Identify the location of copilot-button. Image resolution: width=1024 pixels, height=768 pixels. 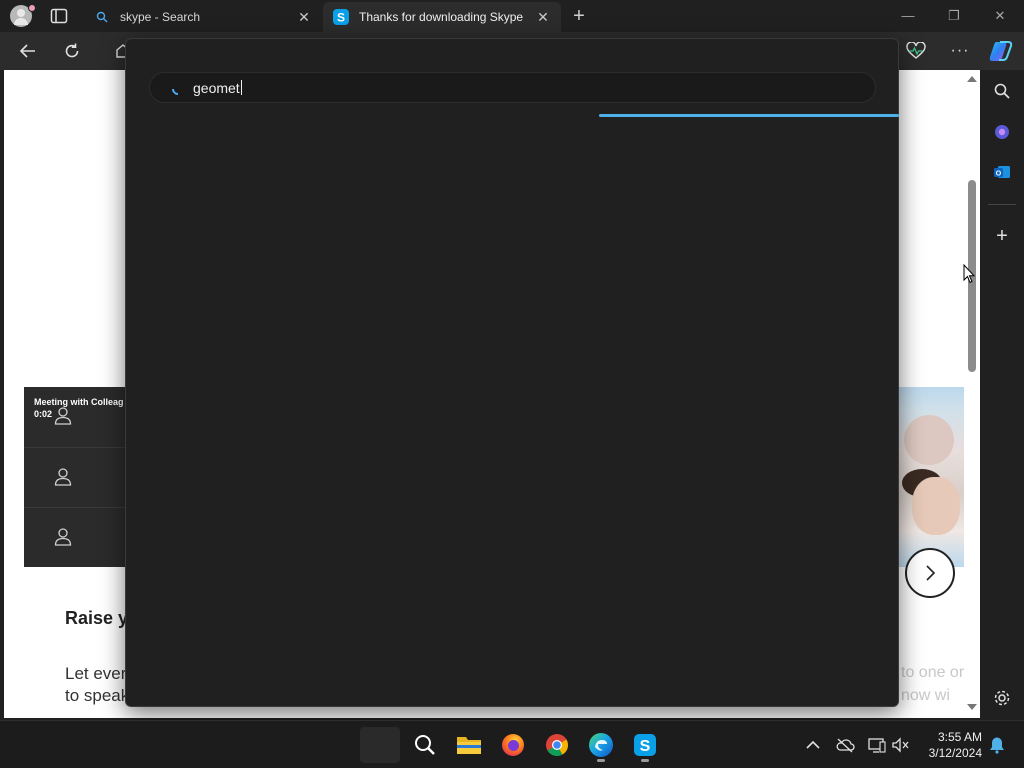
(1001, 51).